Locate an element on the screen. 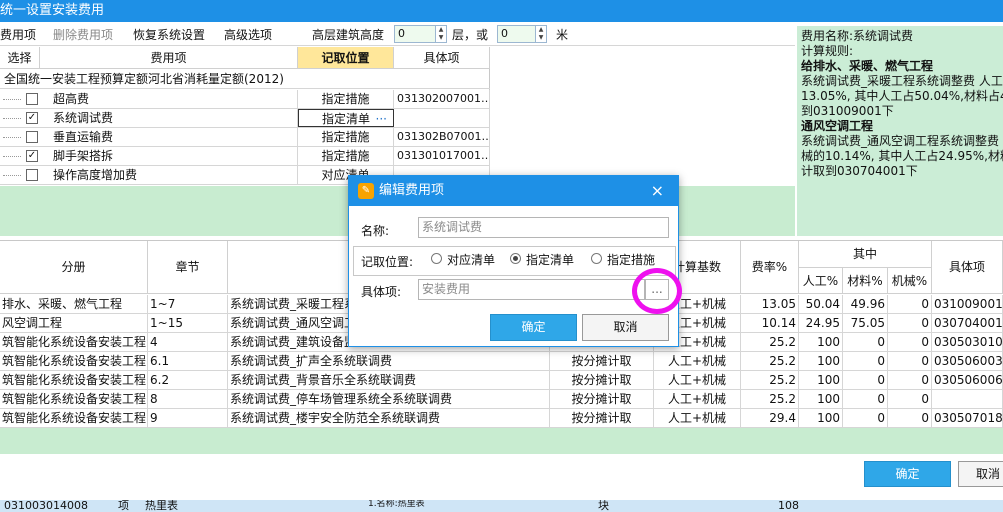  cell-item is located at coordinates (967, 399).